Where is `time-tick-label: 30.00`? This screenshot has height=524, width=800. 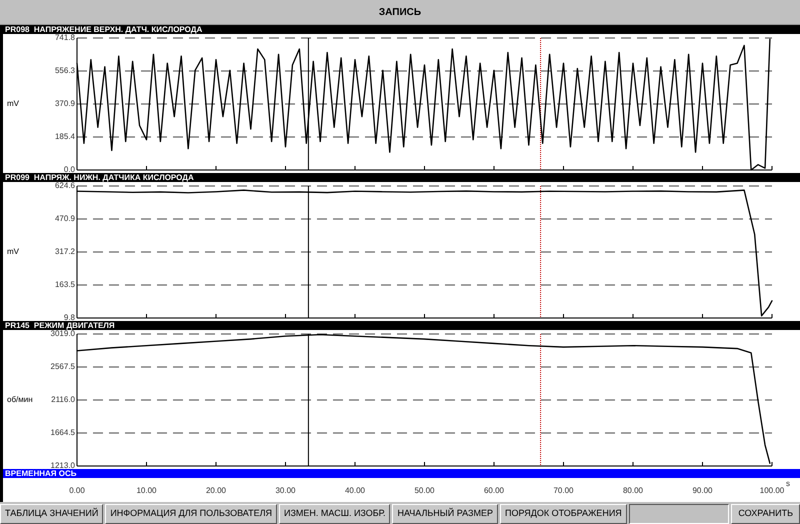
time-tick-label: 30.00 is located at coordinates (285, 491).